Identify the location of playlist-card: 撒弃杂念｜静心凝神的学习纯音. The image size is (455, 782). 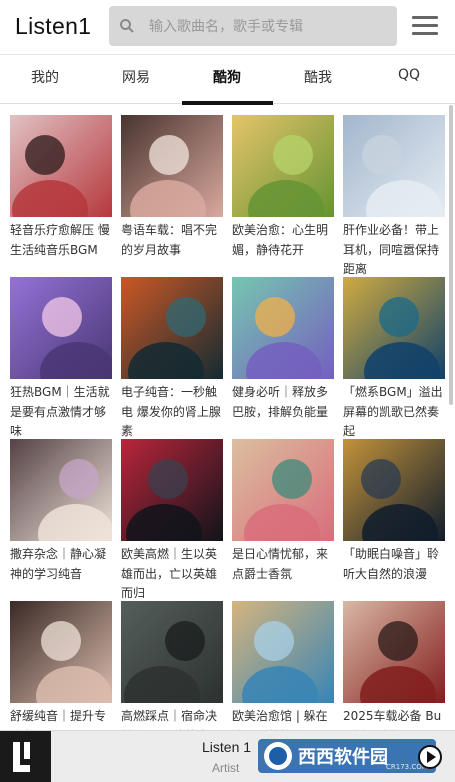
(61, 522).